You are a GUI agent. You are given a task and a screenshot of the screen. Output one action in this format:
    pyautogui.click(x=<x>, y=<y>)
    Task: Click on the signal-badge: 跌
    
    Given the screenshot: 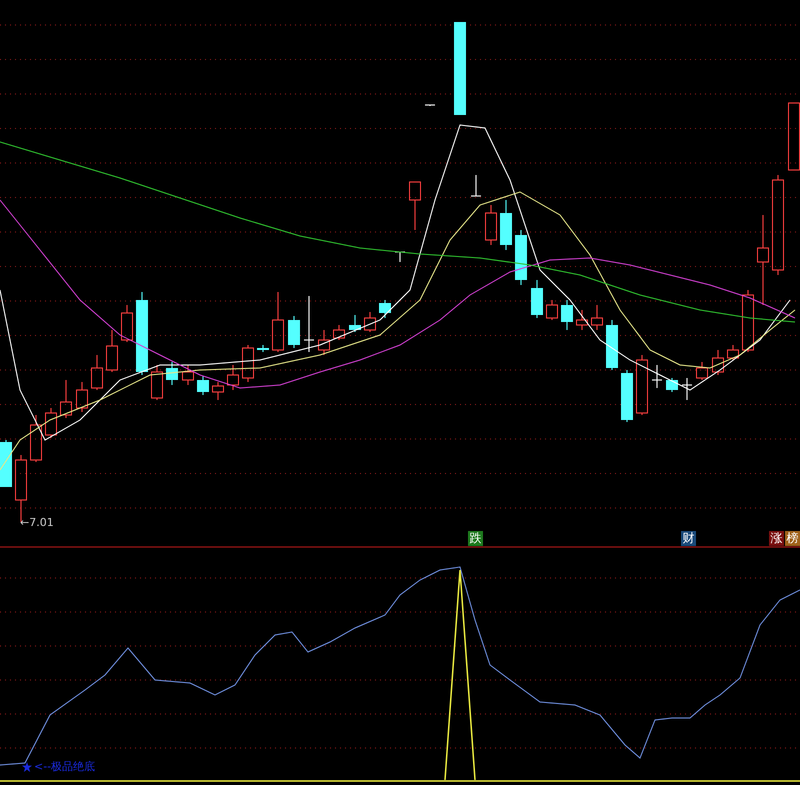 What is the action you would take?
    pyautogui.click(x=475, y=538)
    